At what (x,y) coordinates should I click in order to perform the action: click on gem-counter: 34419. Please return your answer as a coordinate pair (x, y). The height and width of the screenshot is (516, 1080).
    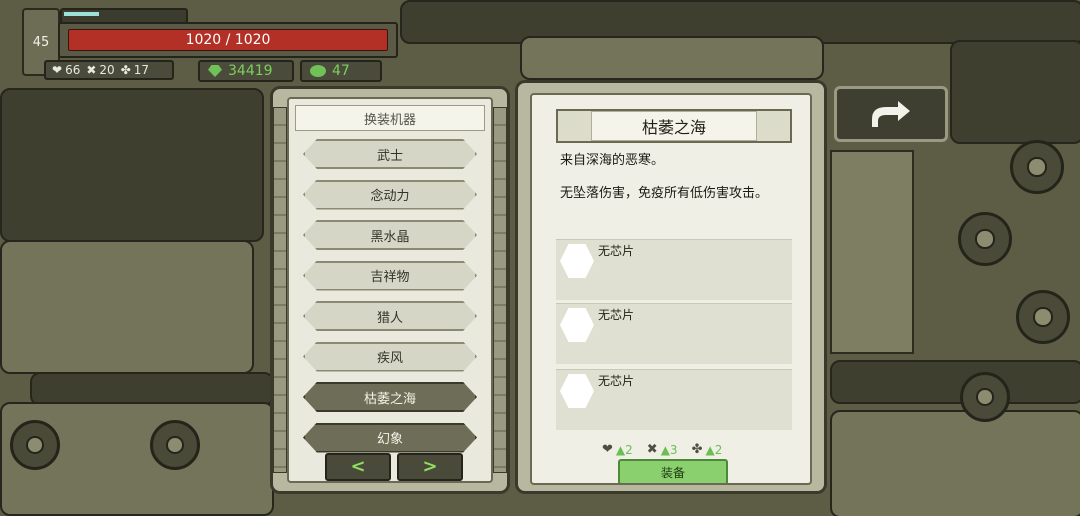
    Looking at the image, I should click on (246, 71).